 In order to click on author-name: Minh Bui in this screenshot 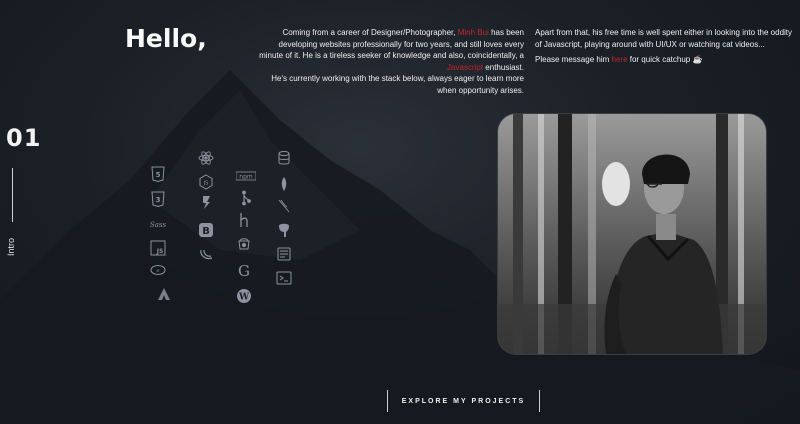, I will do `click(473, 32)`.